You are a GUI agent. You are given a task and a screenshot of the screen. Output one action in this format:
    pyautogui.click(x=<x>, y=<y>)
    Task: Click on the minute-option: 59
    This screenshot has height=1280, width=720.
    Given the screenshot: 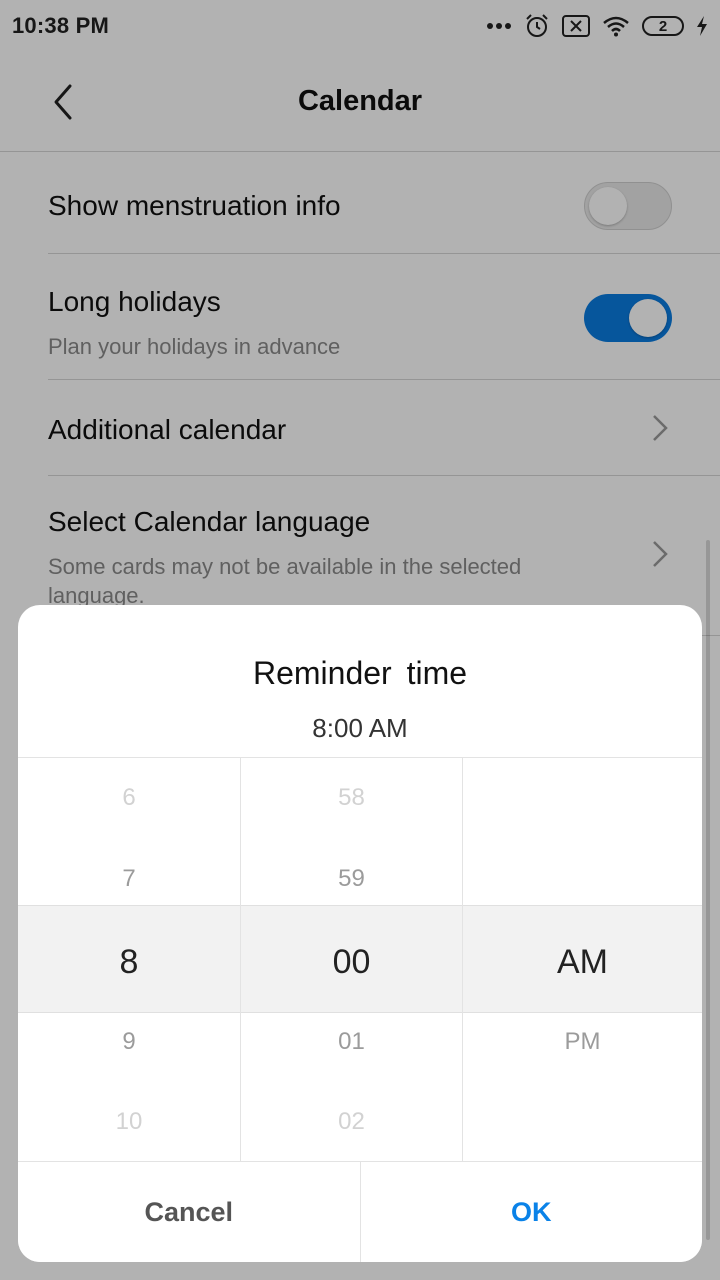 What is the action you would take?
    pyautogui.click(x=351, y=879)
    